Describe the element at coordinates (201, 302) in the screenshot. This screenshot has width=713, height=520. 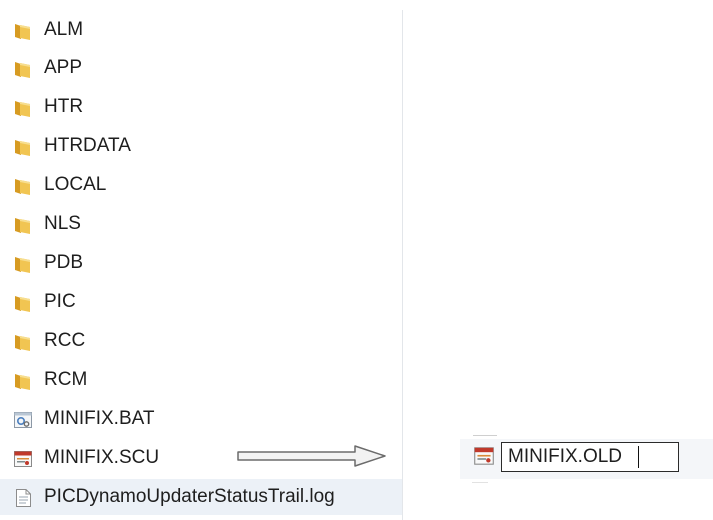
I see `file-row-pic: PIC` at that location.